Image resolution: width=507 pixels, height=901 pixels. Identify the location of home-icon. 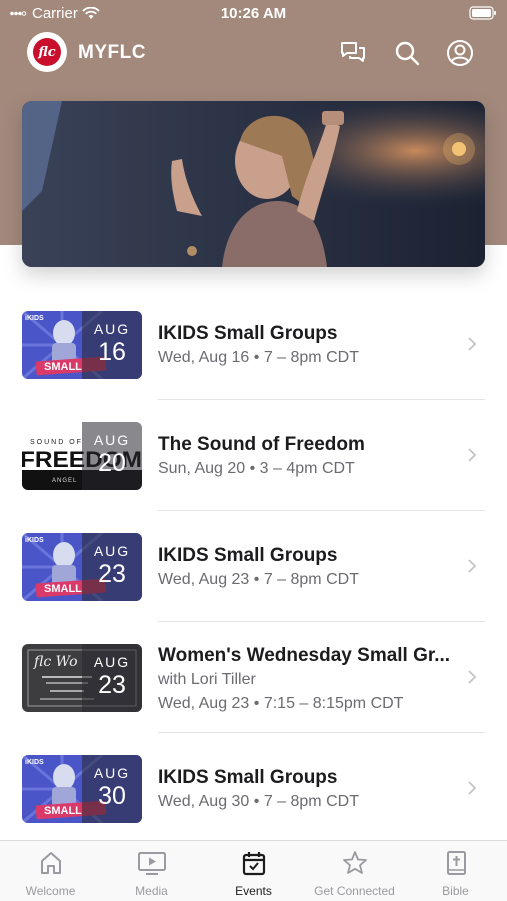
(50, 863).